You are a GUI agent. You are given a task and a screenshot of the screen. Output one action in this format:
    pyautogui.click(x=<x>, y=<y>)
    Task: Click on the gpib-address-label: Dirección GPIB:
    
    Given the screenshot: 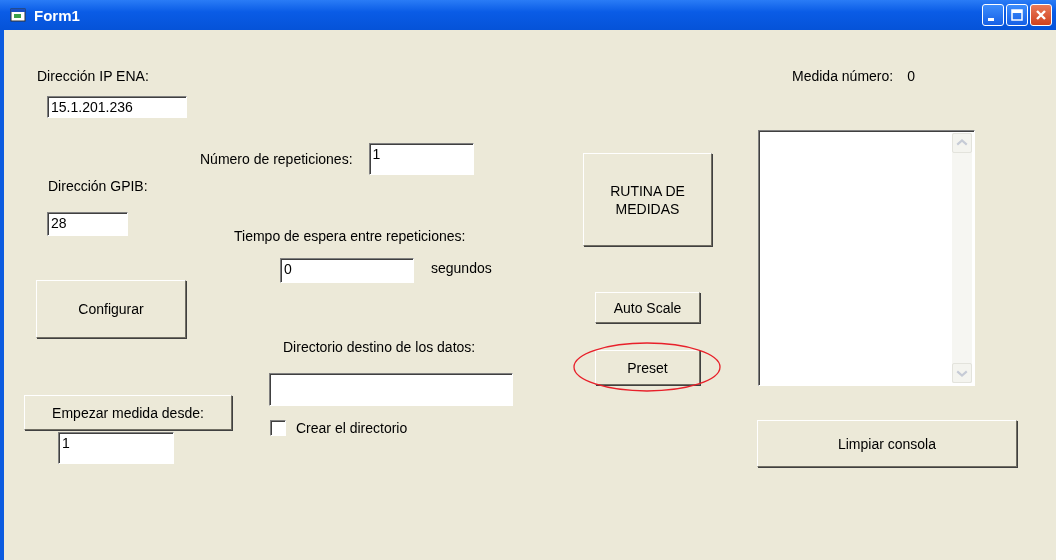 What is the action you would take?
    pyautogui.click(x=98, y=186)
    